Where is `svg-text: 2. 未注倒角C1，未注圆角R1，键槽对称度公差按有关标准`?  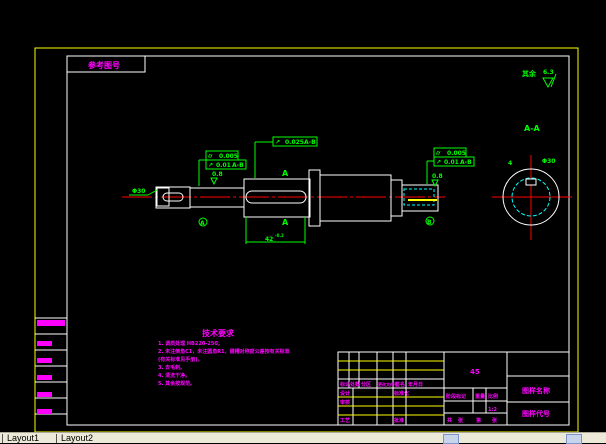 svg-text: 2. 未注倒角C1，未注圆角R1，键槽对称度公差按有关标准 is located at coordinates (224, 351).